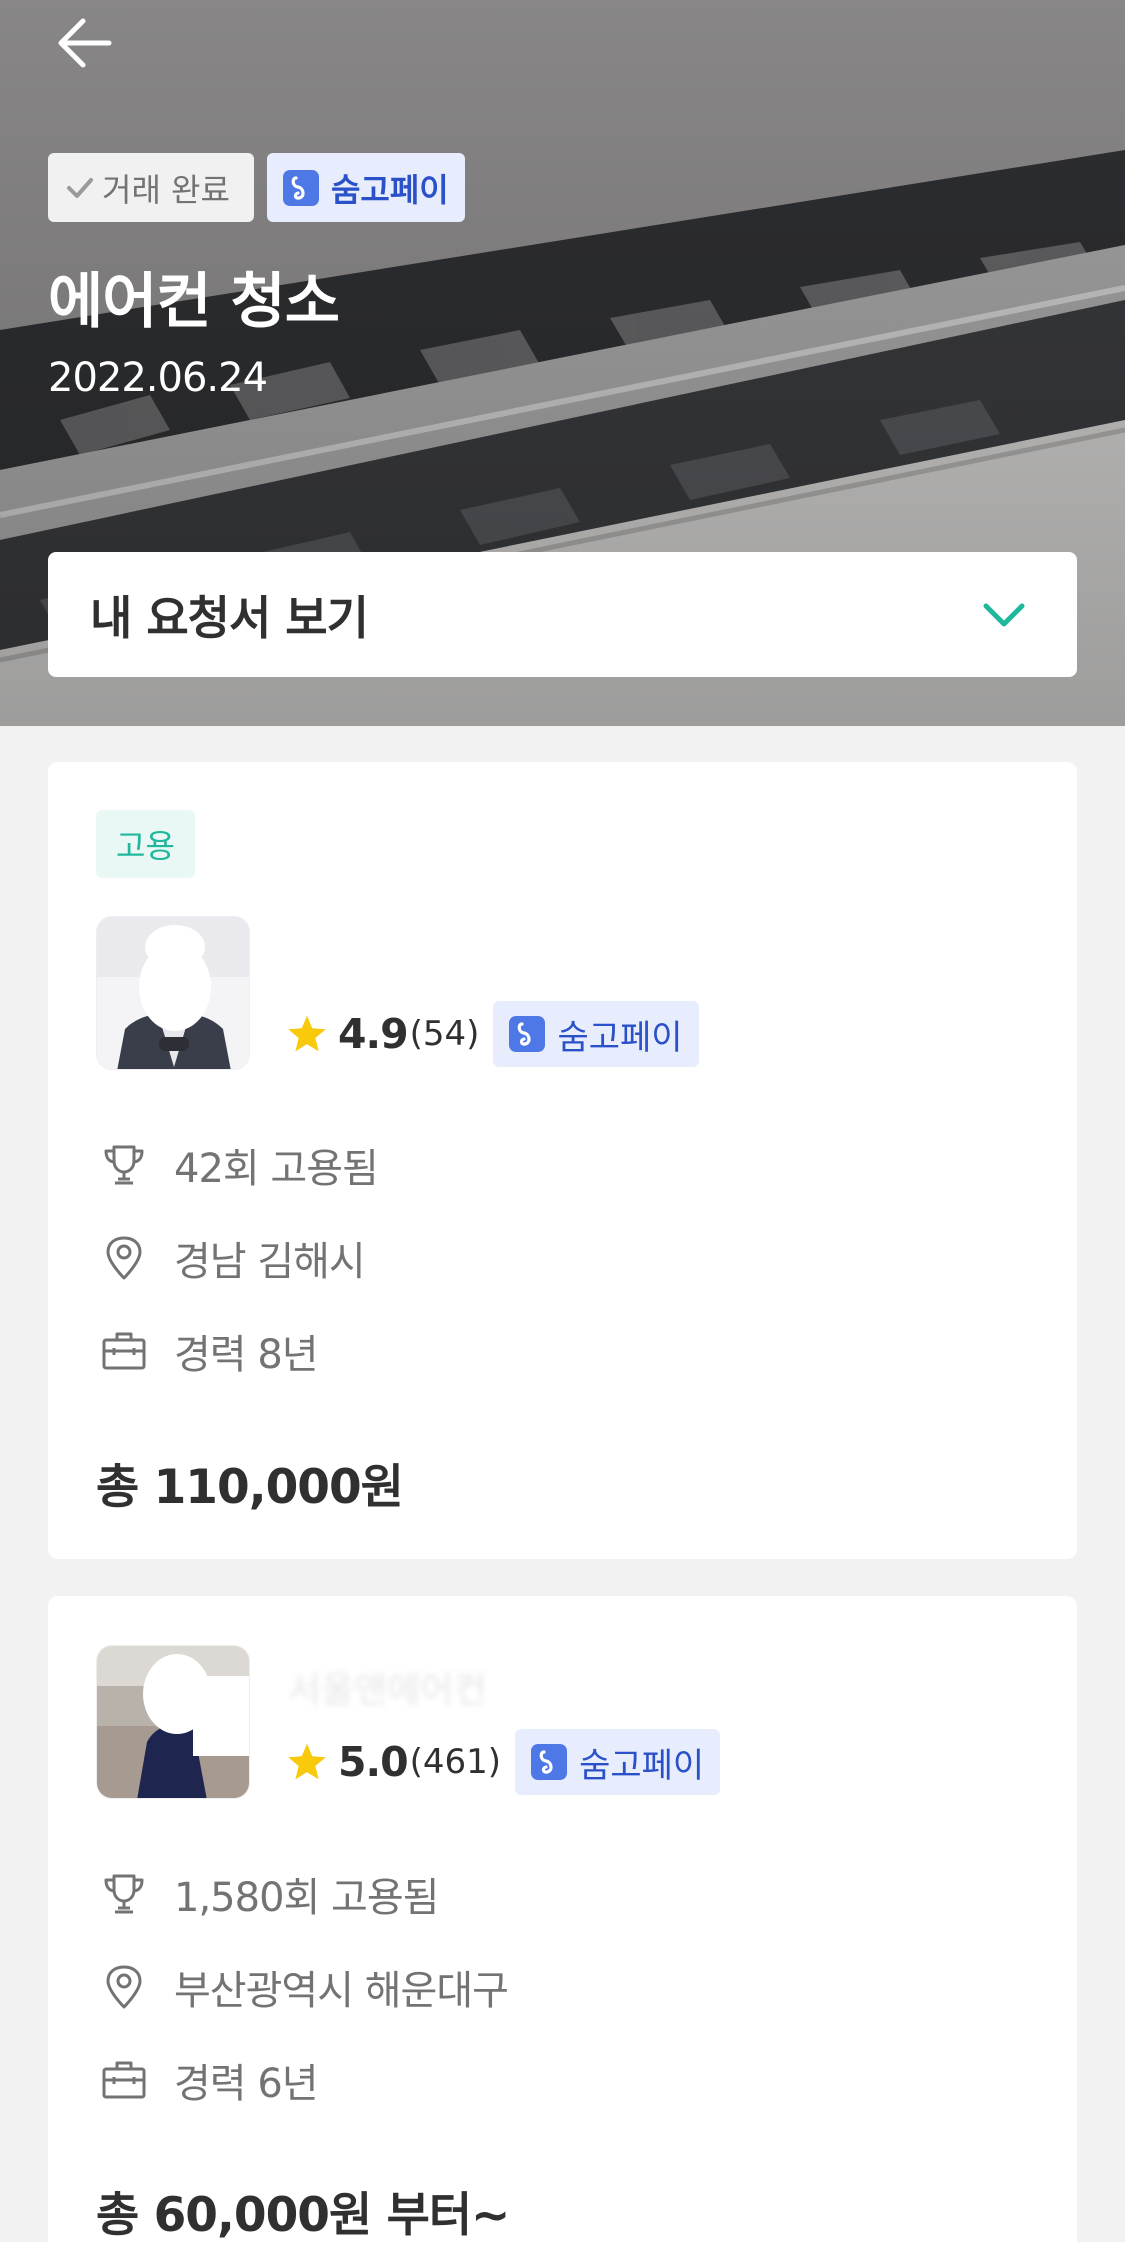 Image resolution: width=1125 pixels, height=2242 pixels. Describe the element at coordinates (387, 1690) in the screenshot. I see `pro-name: 서울앤에어컨` at that location.